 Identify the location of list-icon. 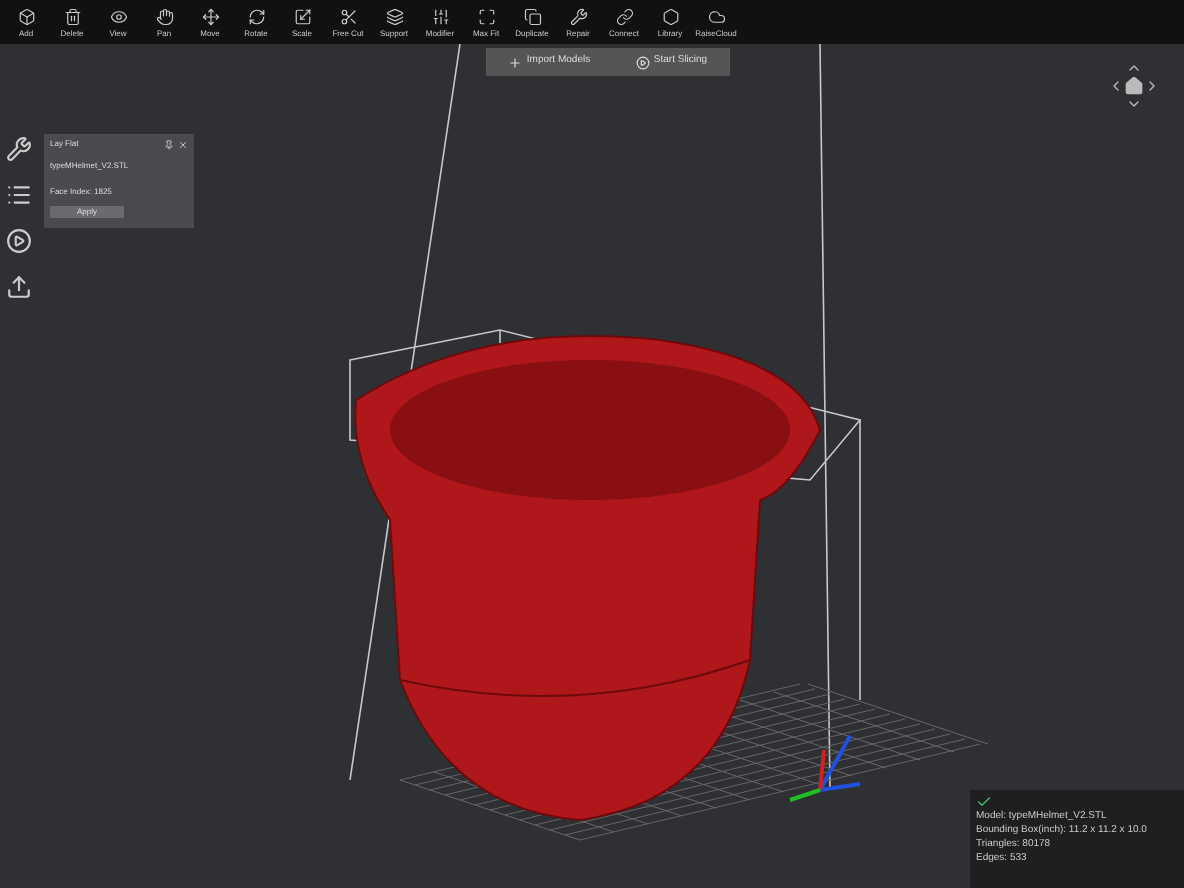
(19, 195).